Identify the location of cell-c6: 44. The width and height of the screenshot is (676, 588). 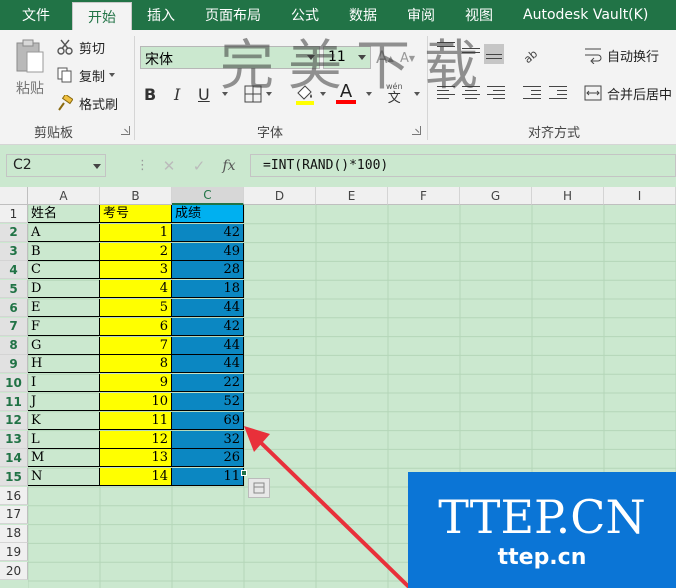
(208, 308).